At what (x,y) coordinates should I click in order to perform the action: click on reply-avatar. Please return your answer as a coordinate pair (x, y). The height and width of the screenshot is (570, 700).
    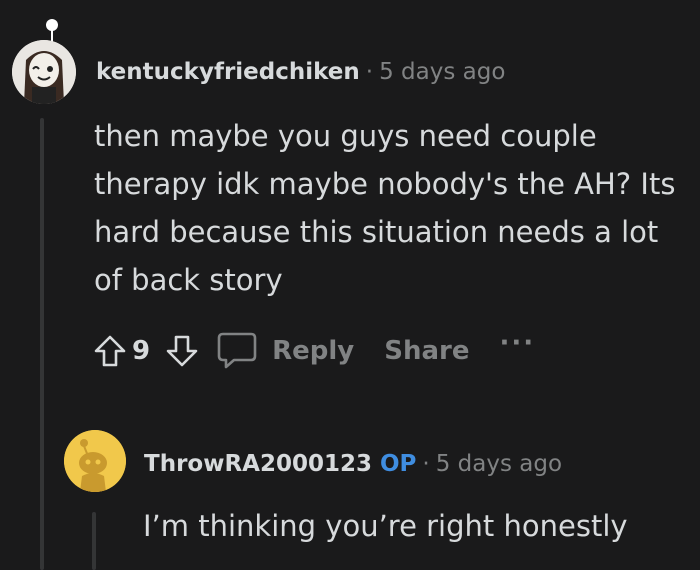
    Looking at the image, I should click on (95, 461).